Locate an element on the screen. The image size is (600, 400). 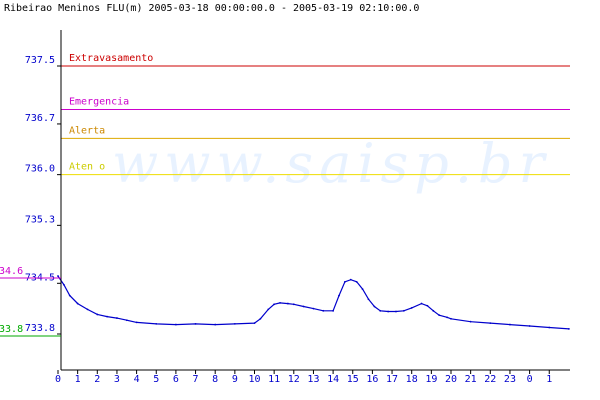
x-tick-label-1: 0 is located at coordinates (58, 379).